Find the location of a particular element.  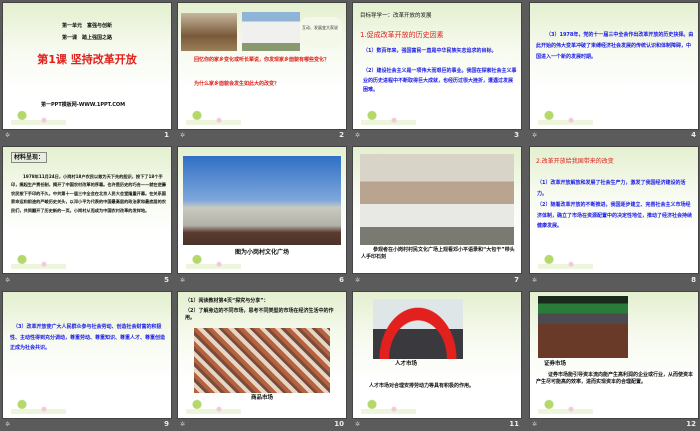

slide-meta-3: ✲ 3 is located at coordinates (437, 136).